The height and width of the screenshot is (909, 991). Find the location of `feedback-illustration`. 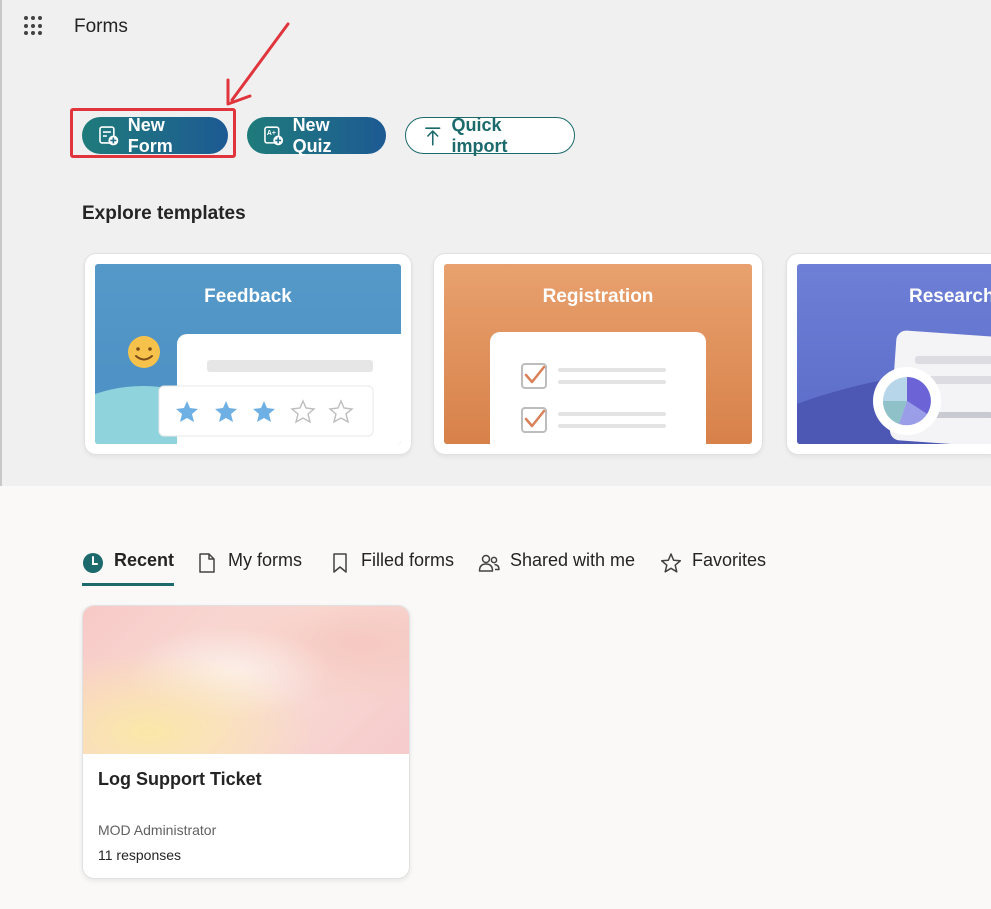

feedback-illustration is located at coordinates (248, 389).